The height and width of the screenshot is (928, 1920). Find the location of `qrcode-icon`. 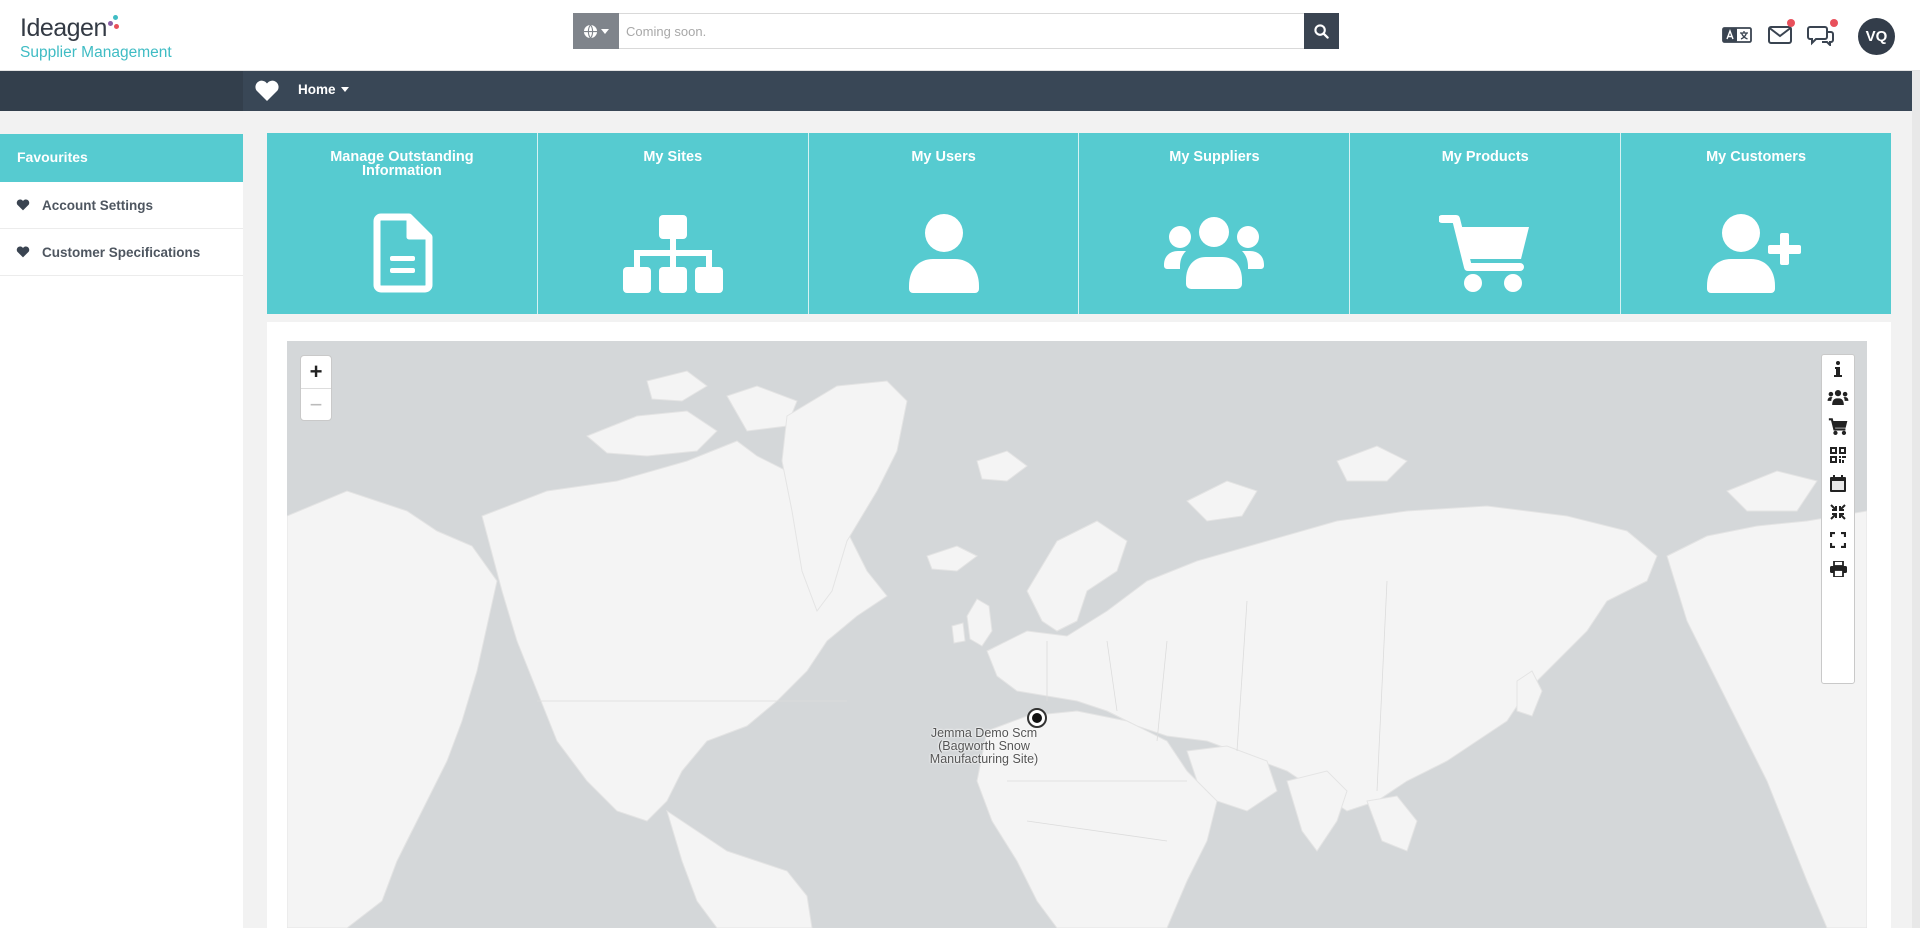

qrcode-icon is located at coordinates (1838, 454).